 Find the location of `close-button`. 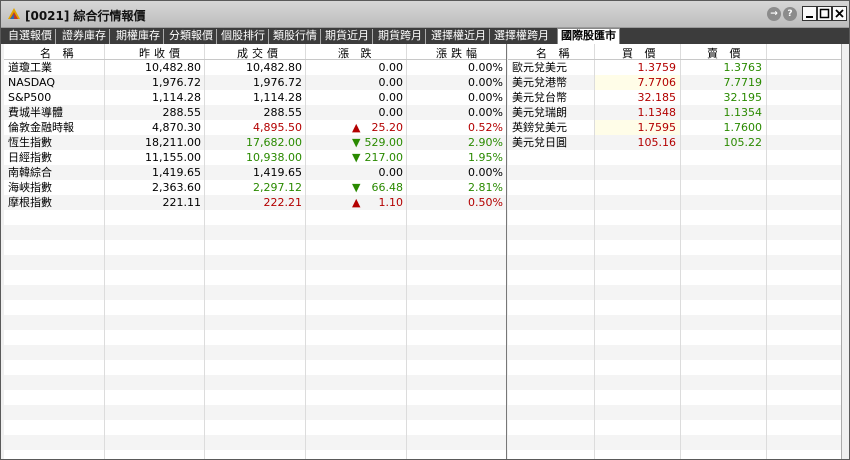

close-button is located at coordinates (839, 13).